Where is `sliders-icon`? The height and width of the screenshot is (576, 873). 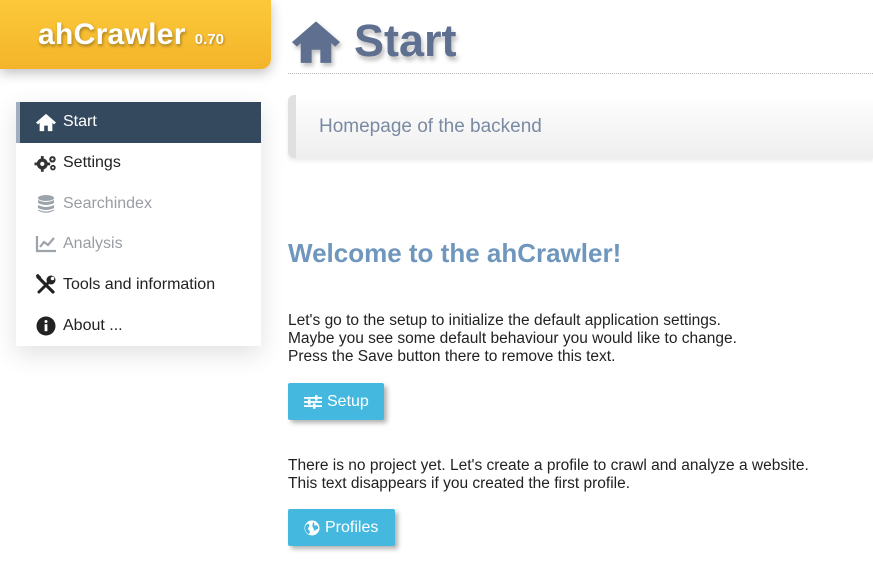 sliders-icon is located at coordinates (313, 401).